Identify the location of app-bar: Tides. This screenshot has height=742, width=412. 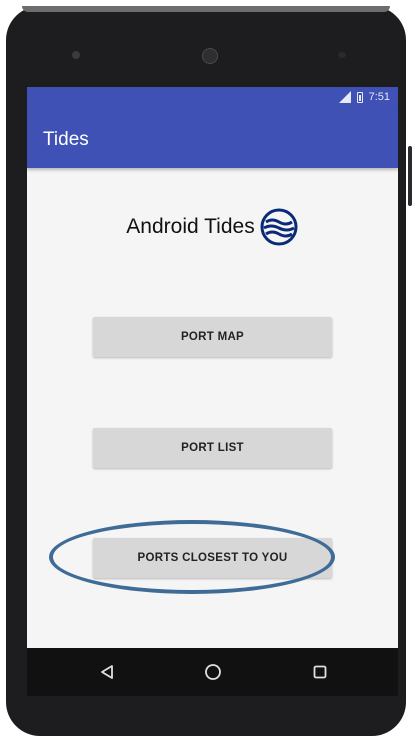
(212, 139).